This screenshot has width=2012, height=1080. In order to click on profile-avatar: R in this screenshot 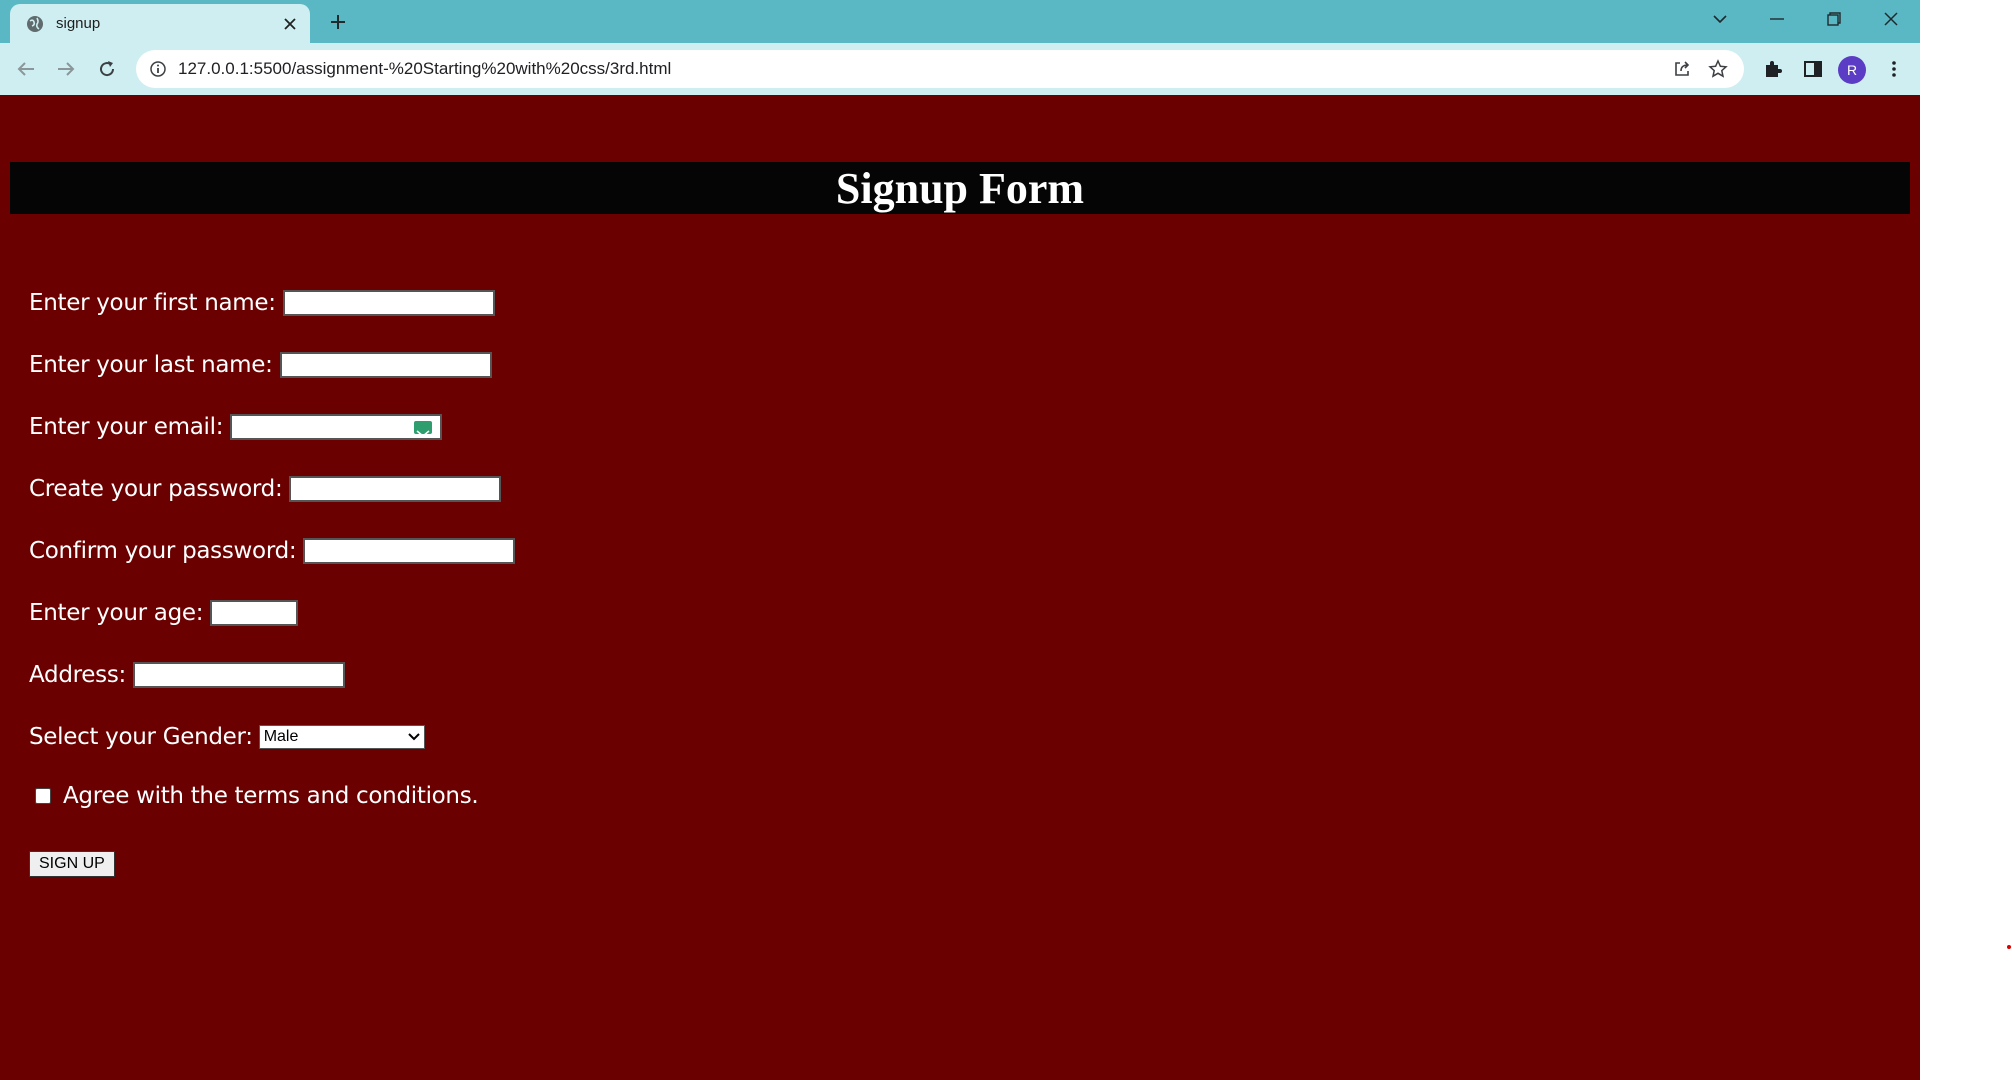, I will do `click(1852, 70)`.